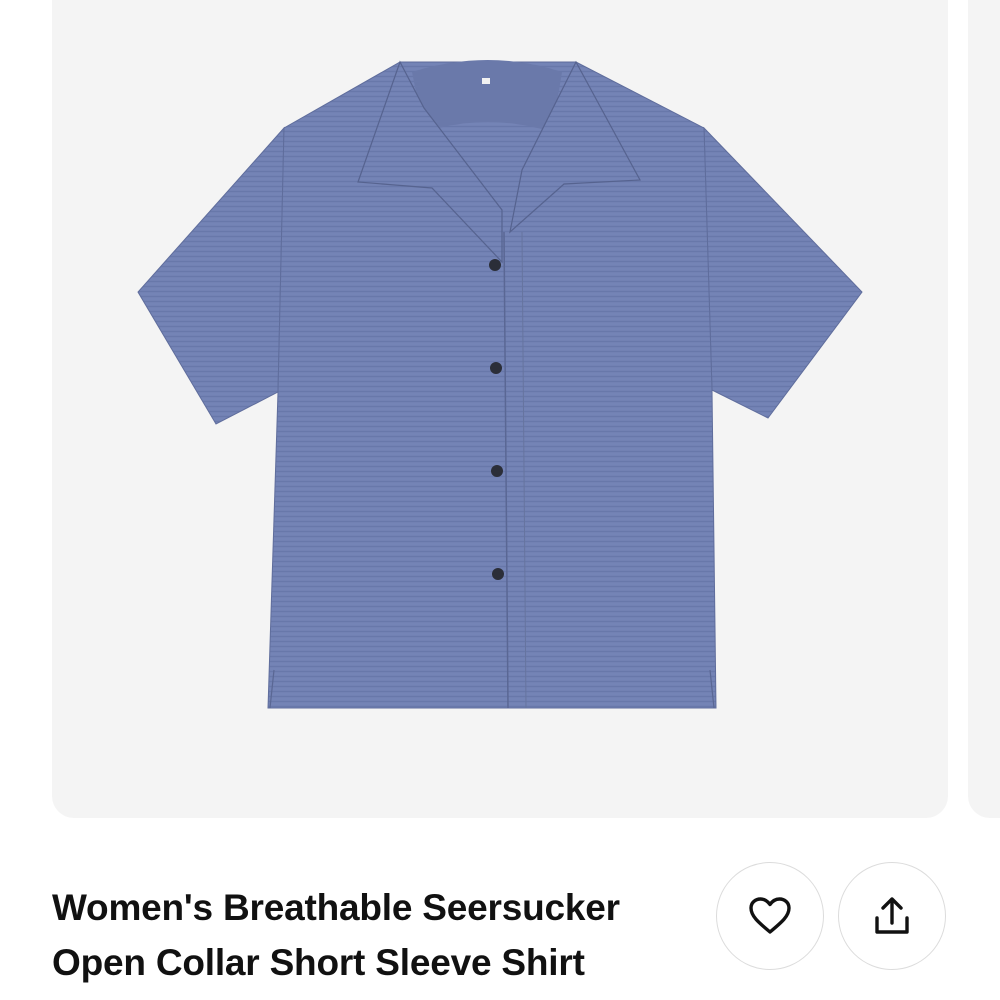  I want to click on share-upload-icon, so click(892, 915).